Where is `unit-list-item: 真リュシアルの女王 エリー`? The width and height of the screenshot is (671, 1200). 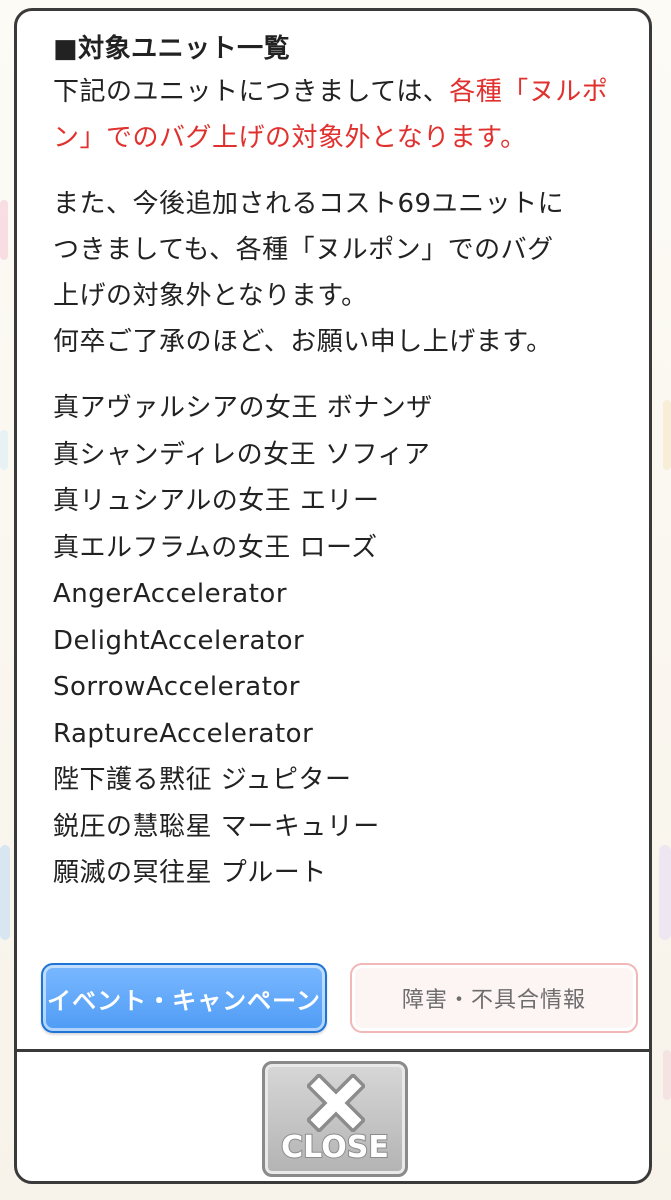 unit-list-item: 真リュシアルの女王 エリー is located at coordinates (216, 501).